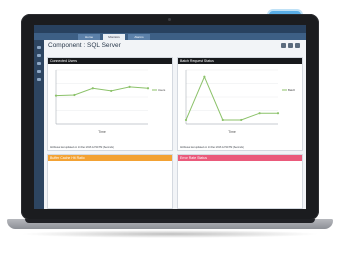 The image size is (340, 263). I want to click on laptop-shadow, so click(170, 234).